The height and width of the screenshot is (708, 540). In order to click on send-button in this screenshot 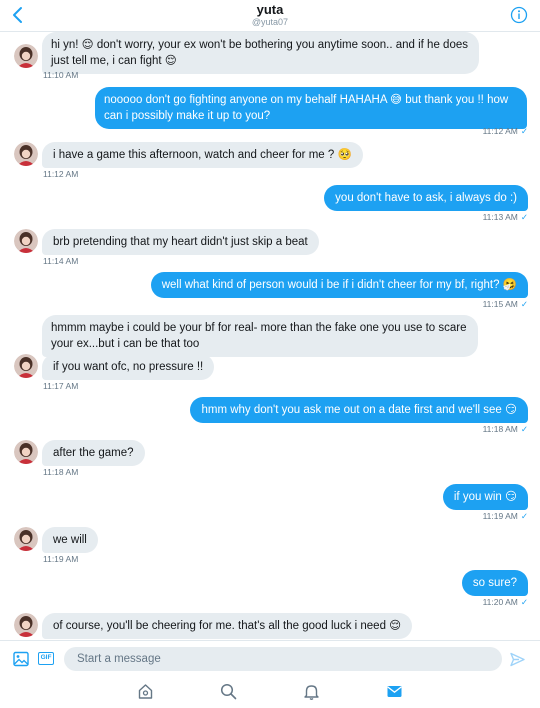, I will do `click(517, 659)`.